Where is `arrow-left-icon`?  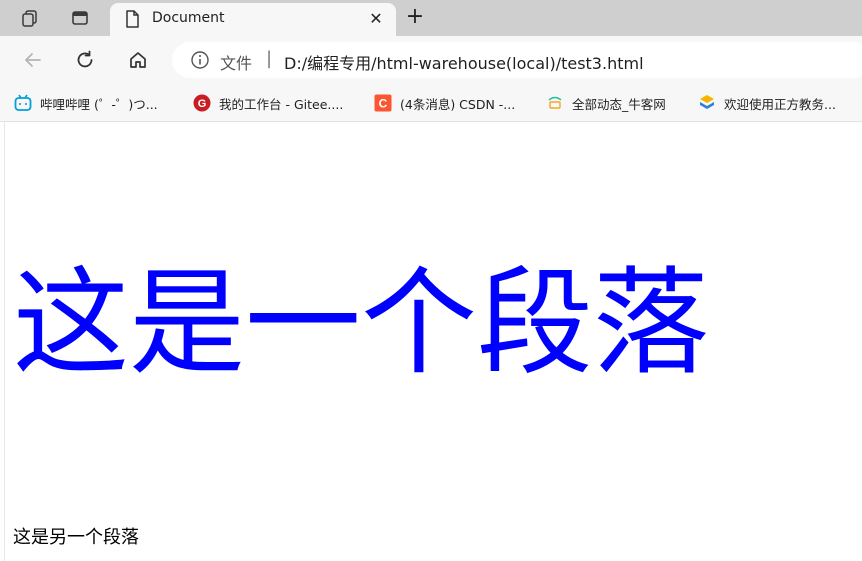
arrow-left-icon is located at coordinates (33, 60).